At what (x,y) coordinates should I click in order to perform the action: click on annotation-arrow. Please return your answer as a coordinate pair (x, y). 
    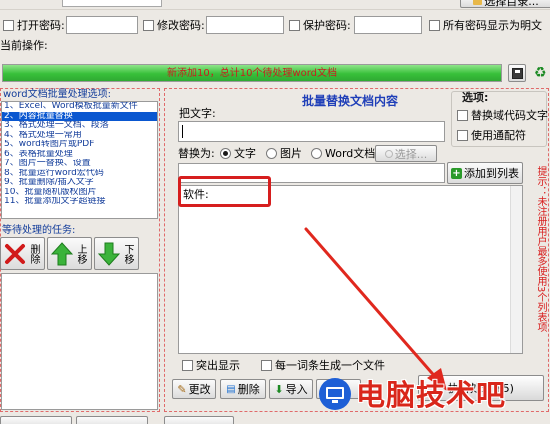
    Looking at the image, I should click on (375, 309).